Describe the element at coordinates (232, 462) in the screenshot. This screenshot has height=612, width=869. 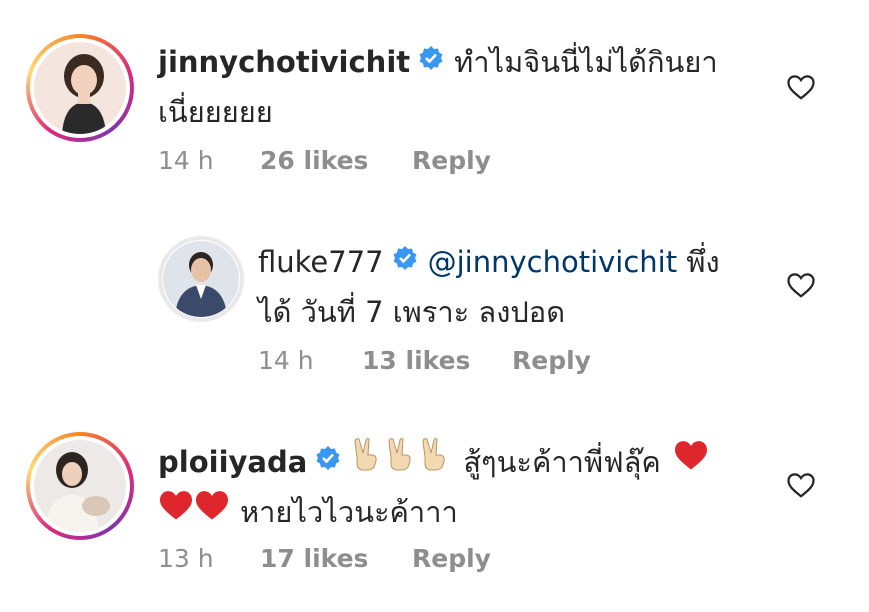
I see `username: ploiiyada` at that location.